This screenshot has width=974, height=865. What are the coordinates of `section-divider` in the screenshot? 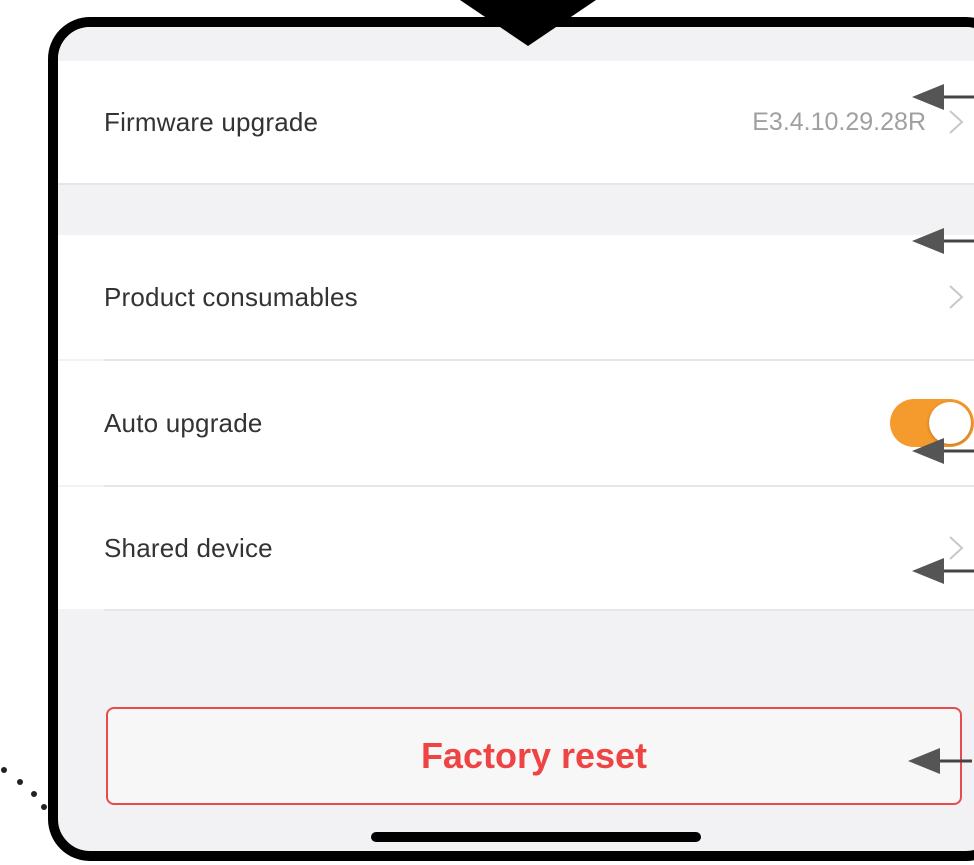 It's located at (516, 184).